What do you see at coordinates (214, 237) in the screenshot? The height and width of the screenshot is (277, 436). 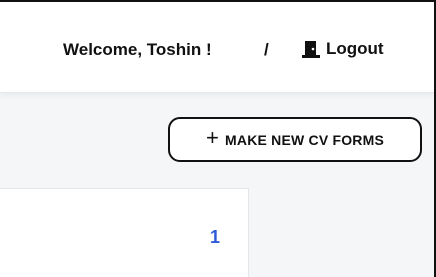 I see `cv-forms-count: 1` at bounding box center [214, 237].